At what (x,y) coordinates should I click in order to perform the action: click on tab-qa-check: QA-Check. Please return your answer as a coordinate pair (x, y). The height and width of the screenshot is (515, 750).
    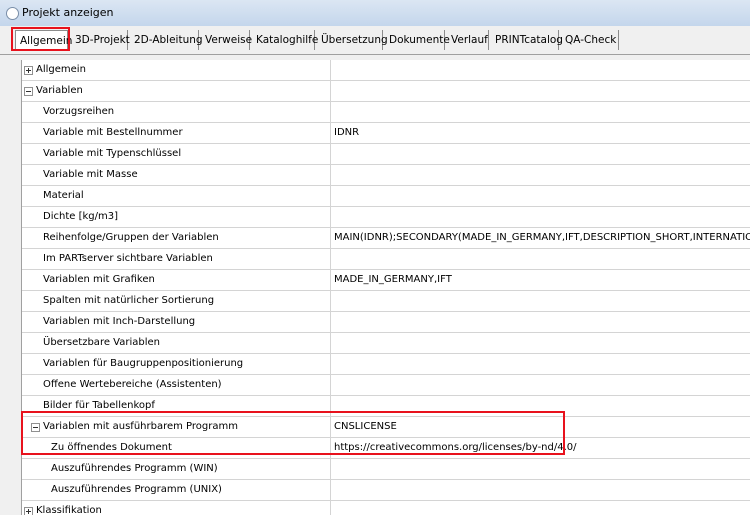
    Looking at the image, I should click on (590, 40).